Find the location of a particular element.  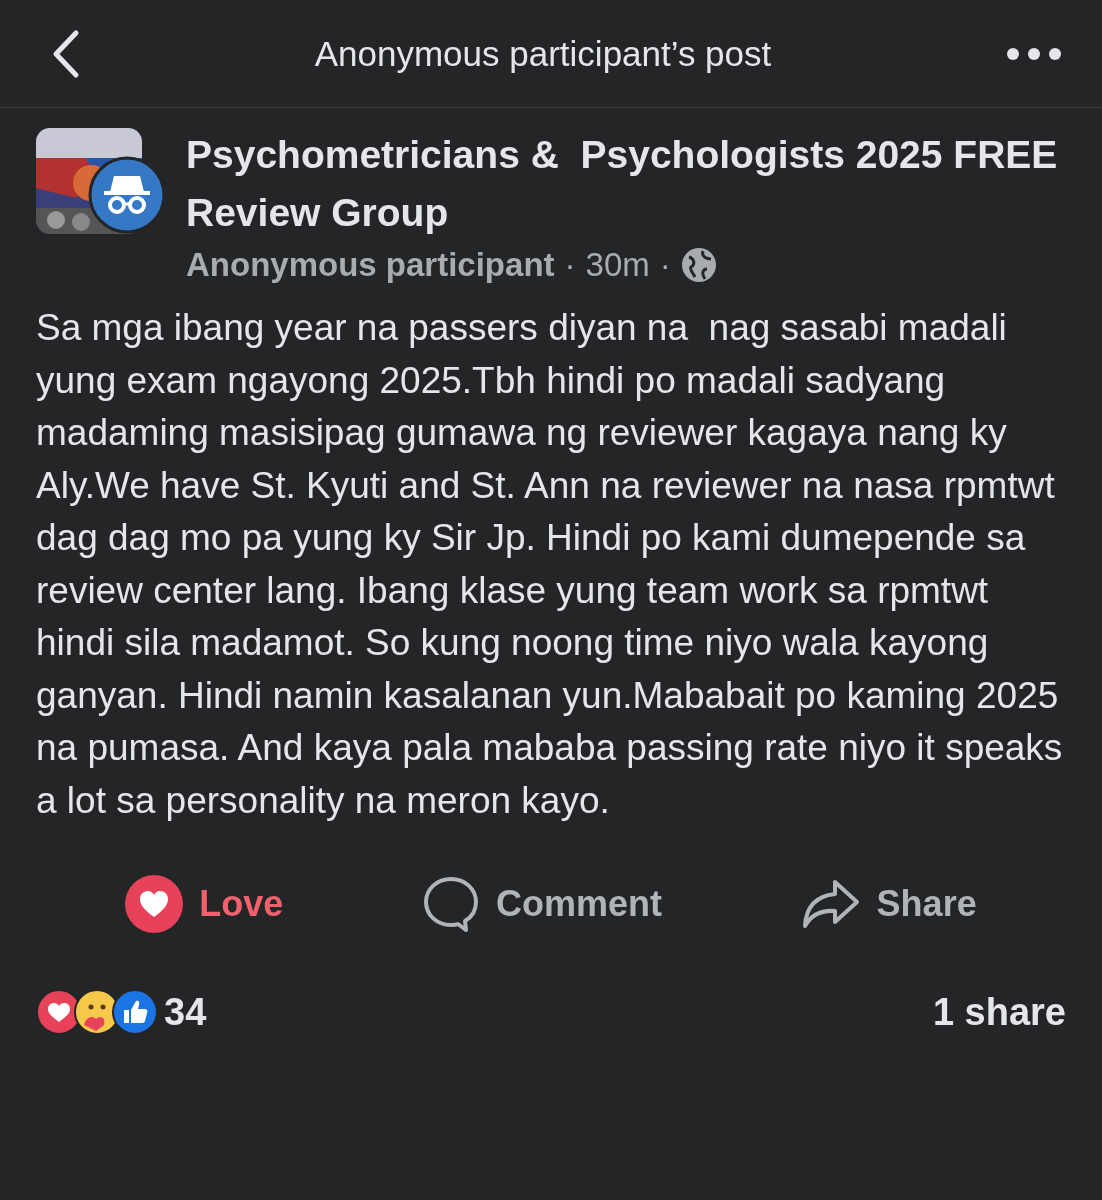

more-options-icon is located at coordinates (1034, 53).